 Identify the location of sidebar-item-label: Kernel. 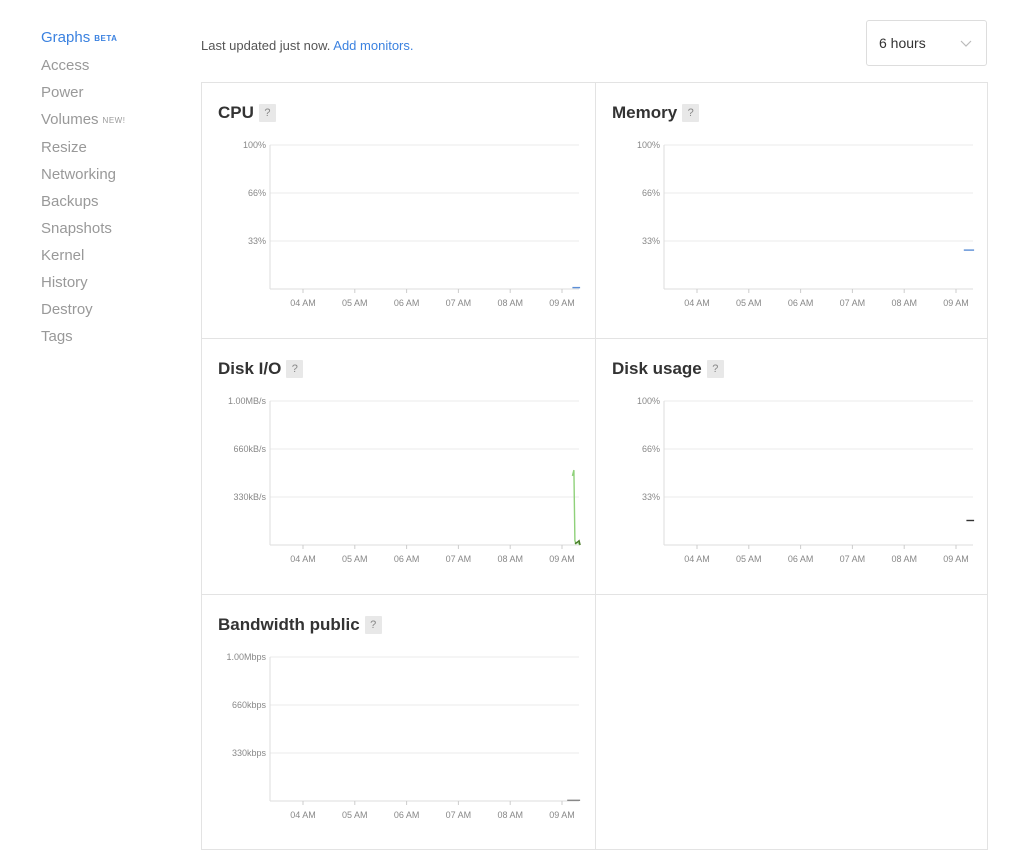
(63, 255).